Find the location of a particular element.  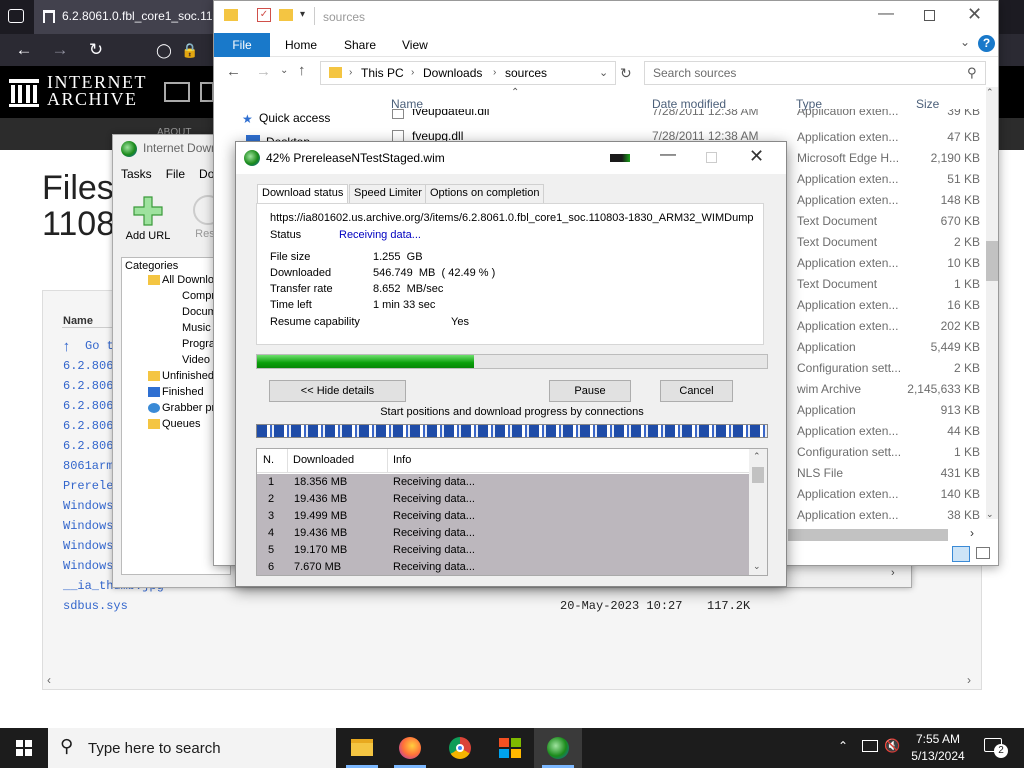

category-documents: Docum is located at coordinates (199, 312).